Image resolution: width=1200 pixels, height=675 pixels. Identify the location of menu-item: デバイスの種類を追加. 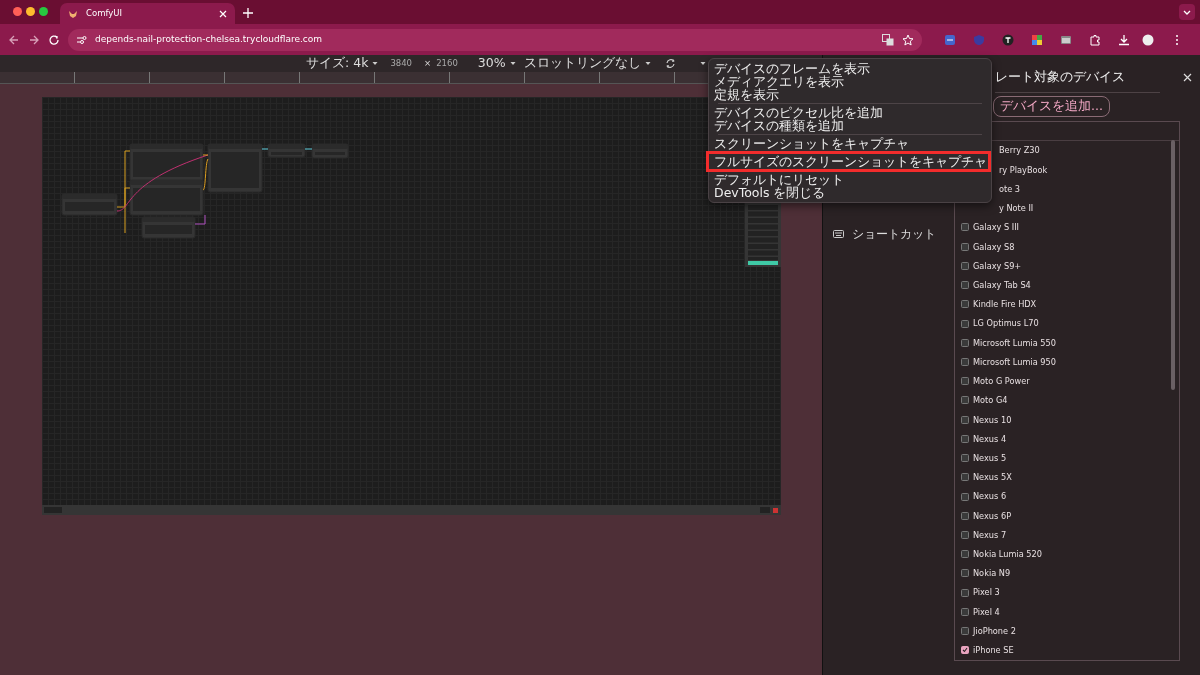
(850, 125).